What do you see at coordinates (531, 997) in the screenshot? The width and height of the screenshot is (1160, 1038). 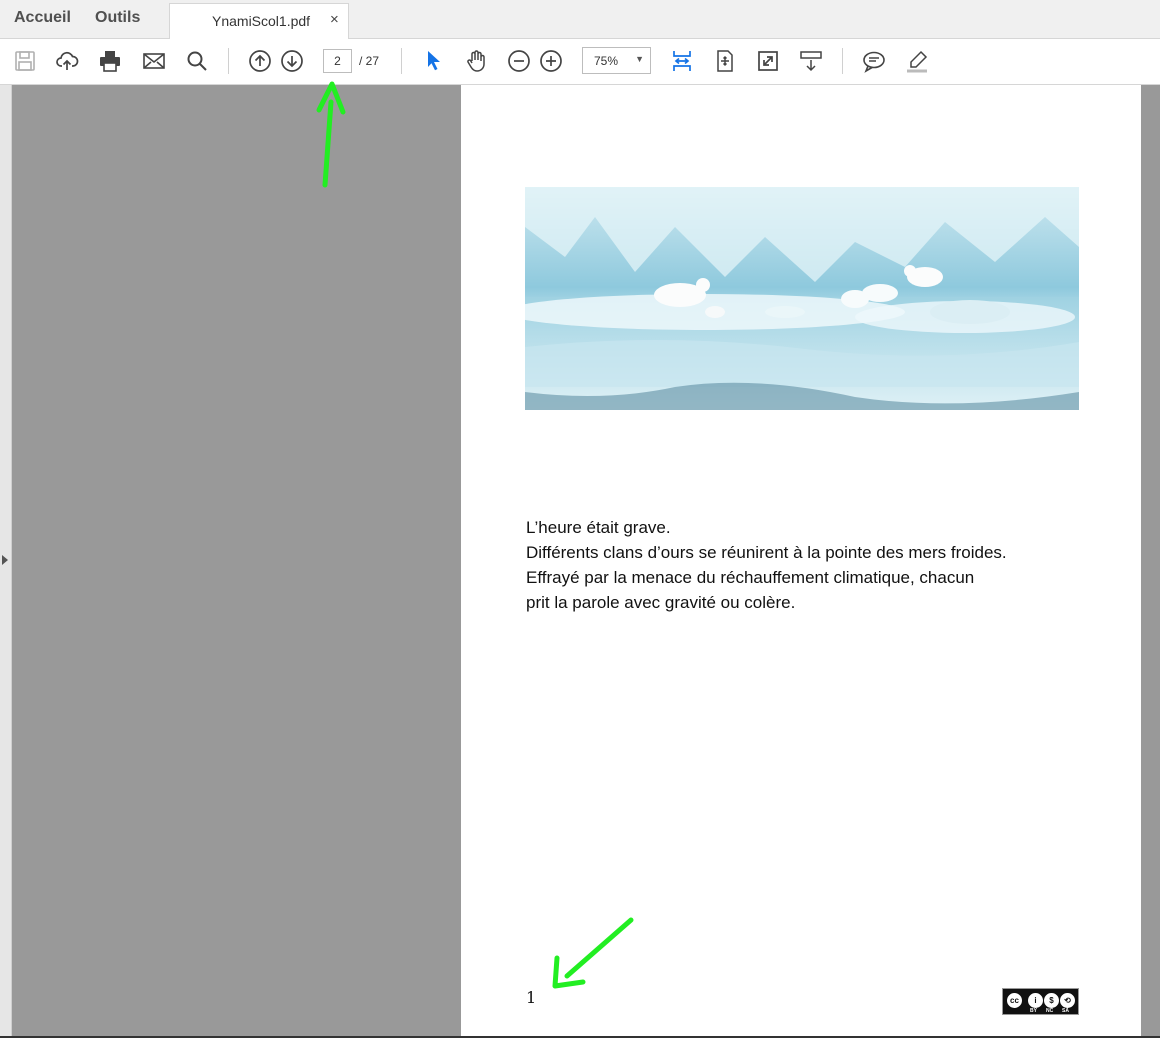 I see `page-footer-number: 1` at bounding box center [531, 997].